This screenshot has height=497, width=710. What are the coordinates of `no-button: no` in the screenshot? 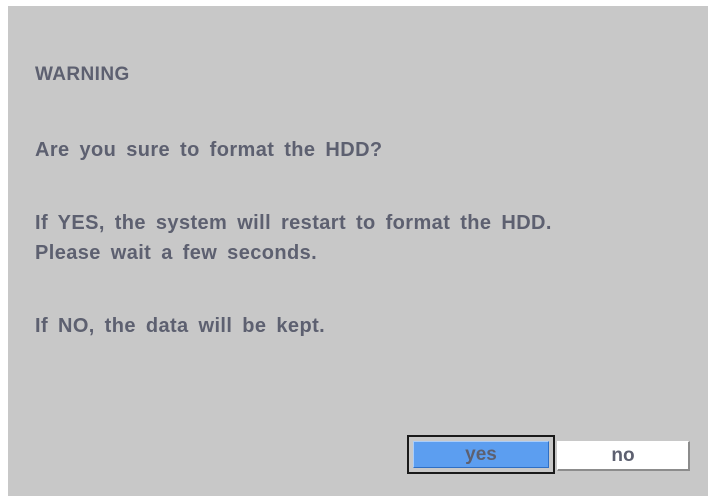 It's located at (623, 456).